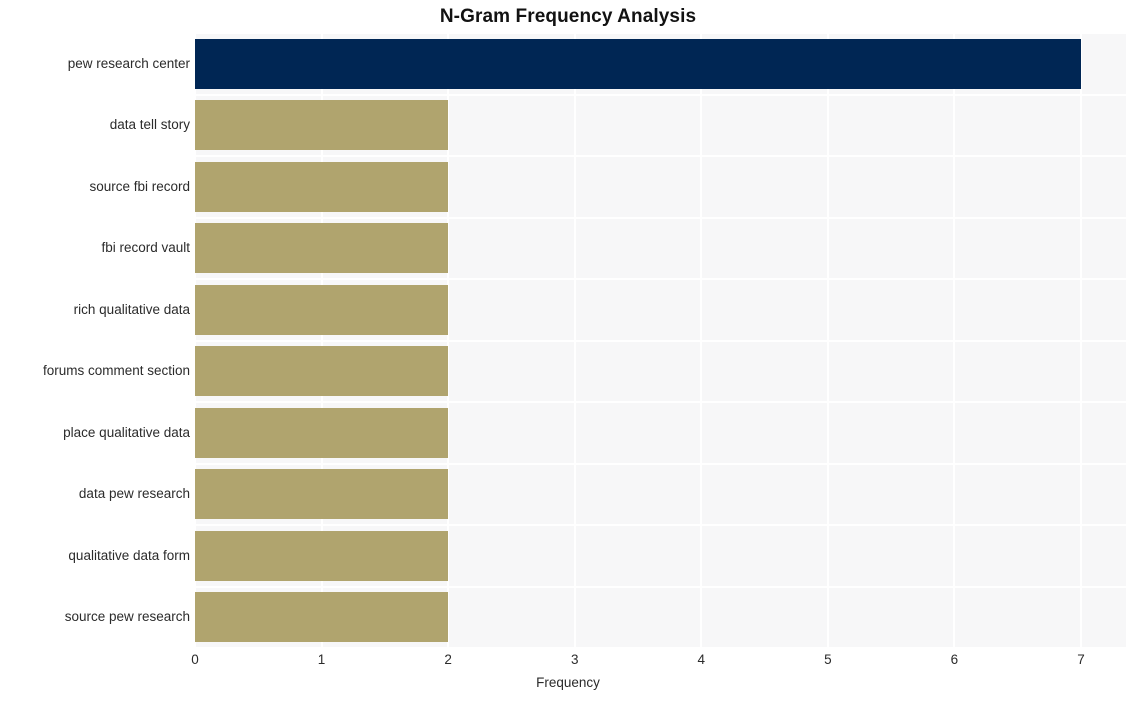 This screenshot has width=1136, height=701. What do you see at coordinates (131, 309) in the screenshot?
I see `y-axis-tick-label: rich qualitative data` at bounding box center [131, 309].